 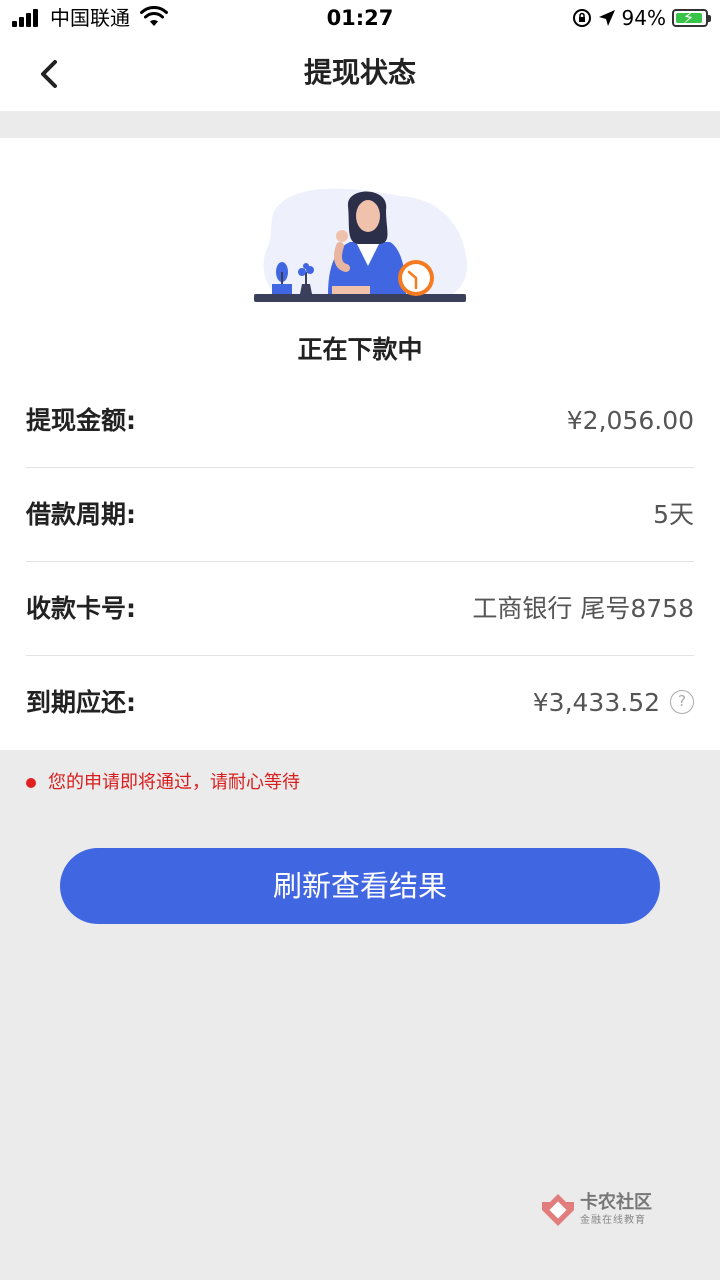 What do you see at coordinates (583, 608) in the screenshot?
I see `card-value: 工商银行 尾号8758` at bounding box center [583, 608].